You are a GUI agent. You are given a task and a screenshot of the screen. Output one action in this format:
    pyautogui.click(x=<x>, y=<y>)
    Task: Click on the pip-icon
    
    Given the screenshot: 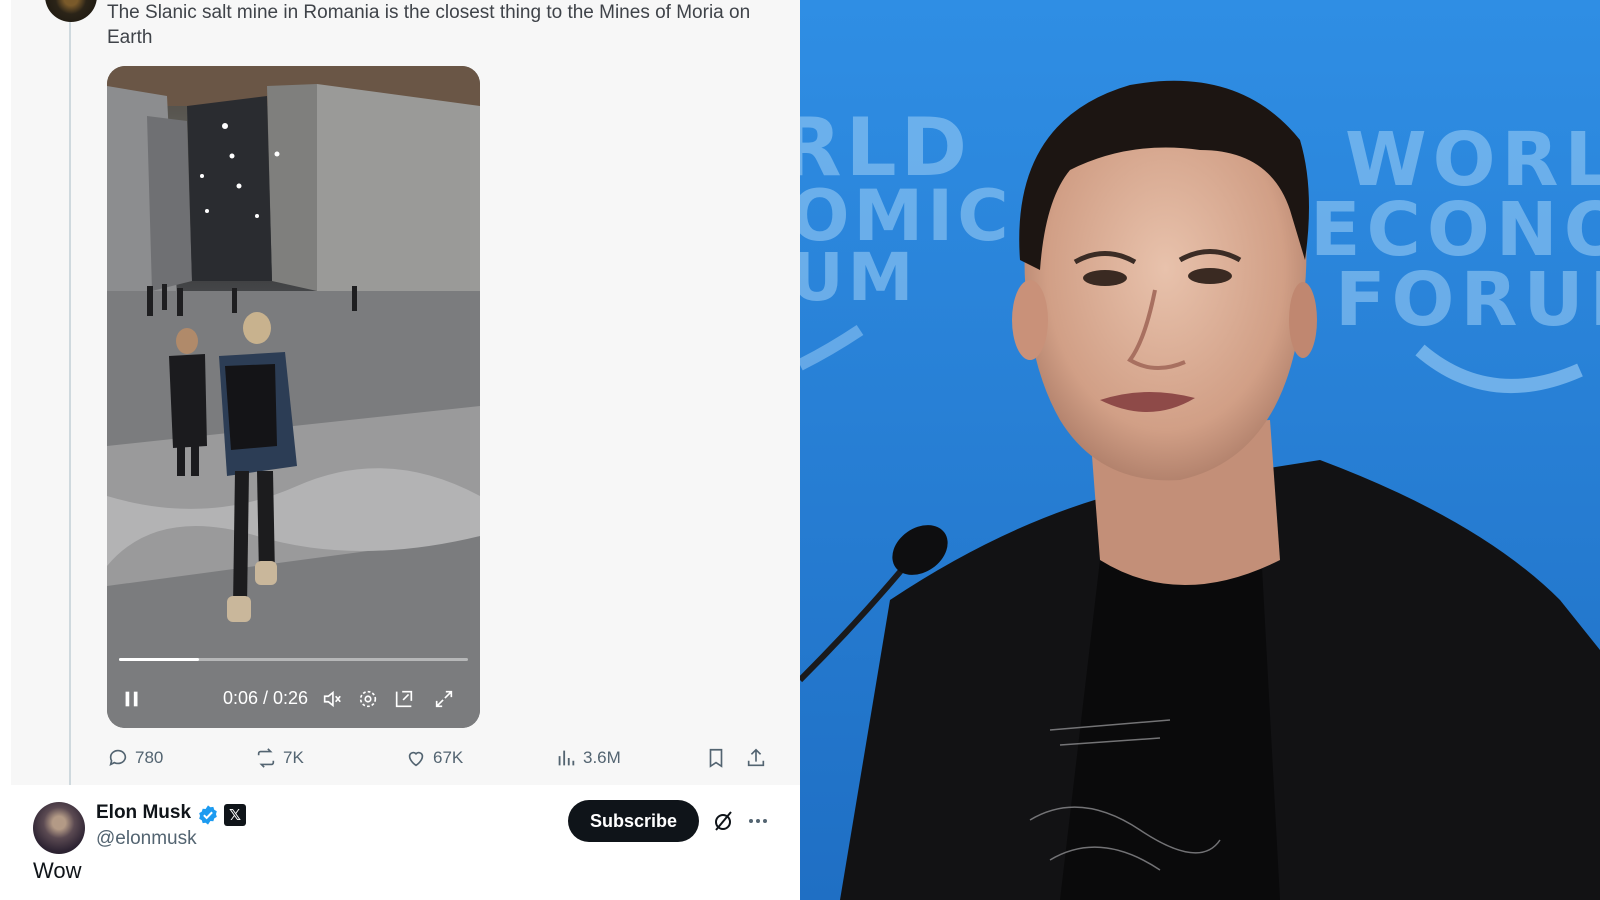 What is the action you would take?
    pyautogui.click(x=404, y=699)
    